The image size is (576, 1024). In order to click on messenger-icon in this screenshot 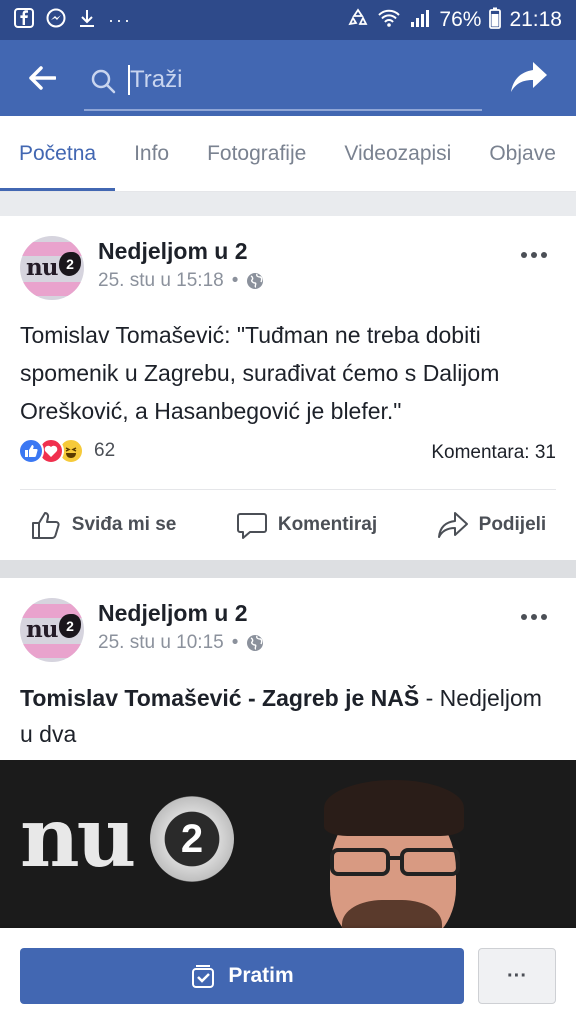, I will do `click(56, 20)`.